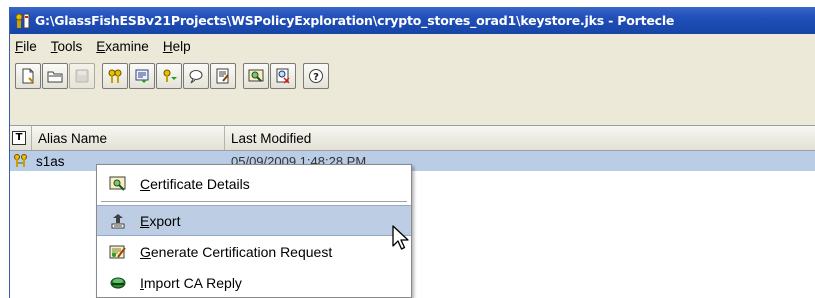 This screenshot has height=298, width=815. I want to click on menu-item-certificate-details: Certificate Details, so click(254, 183).